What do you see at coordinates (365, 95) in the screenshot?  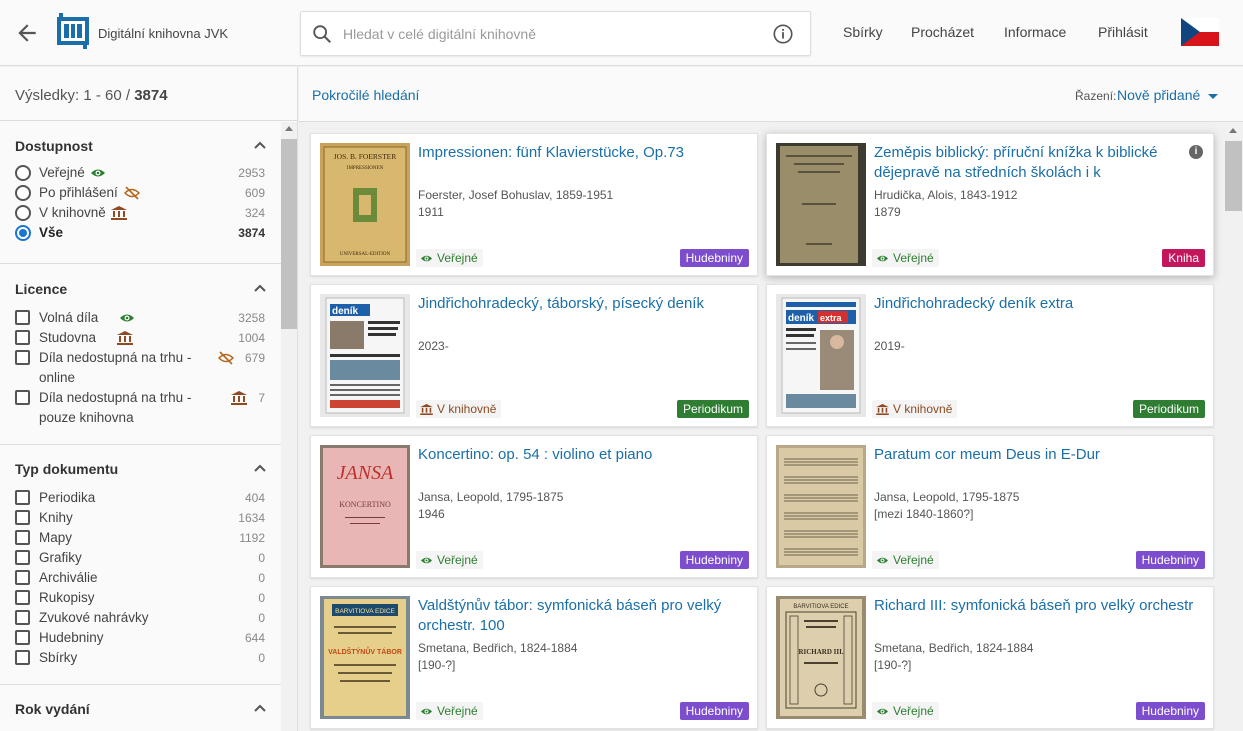 I see `advanced-search-link: Pokročilé hledání` at bounding box center [365, 95].